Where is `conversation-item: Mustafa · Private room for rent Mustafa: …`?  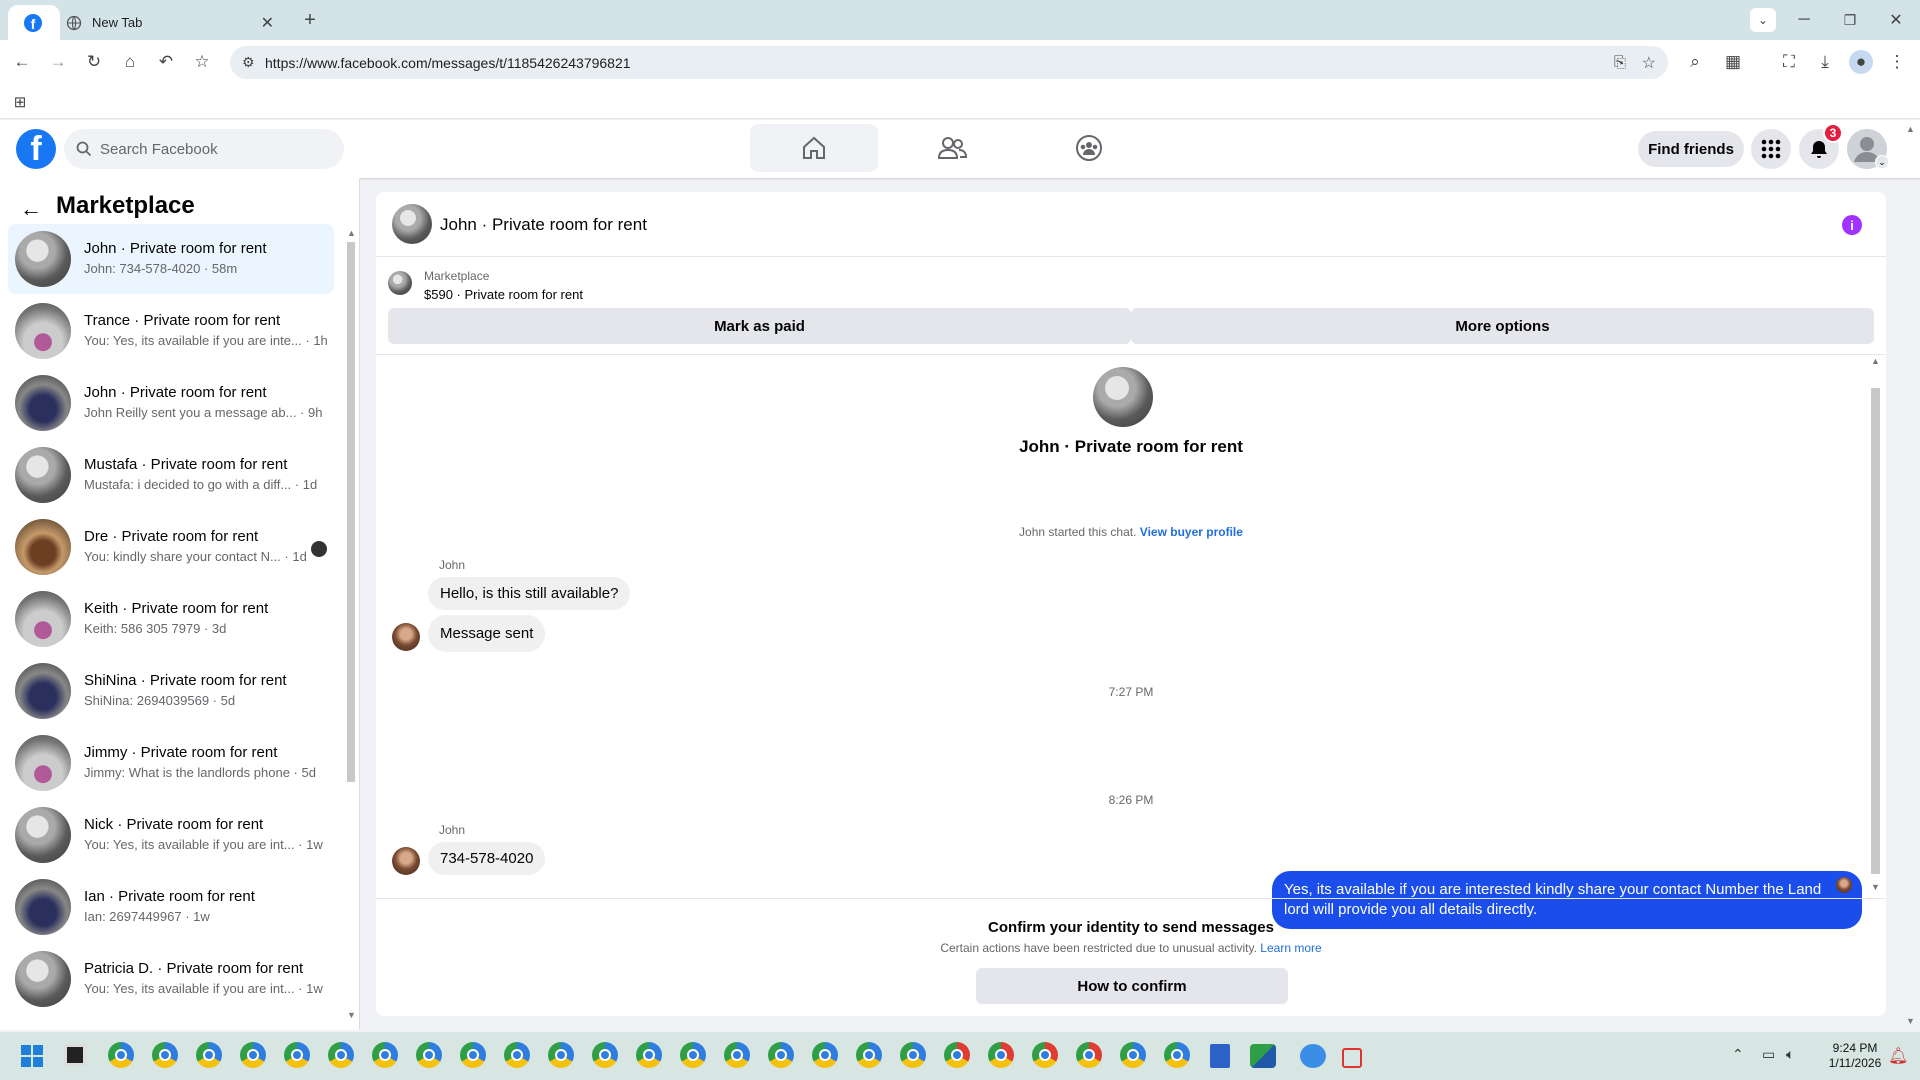
conversation-item: Mustafa · Private room for rent Mustafa: … is located at coordinates (171, 475).